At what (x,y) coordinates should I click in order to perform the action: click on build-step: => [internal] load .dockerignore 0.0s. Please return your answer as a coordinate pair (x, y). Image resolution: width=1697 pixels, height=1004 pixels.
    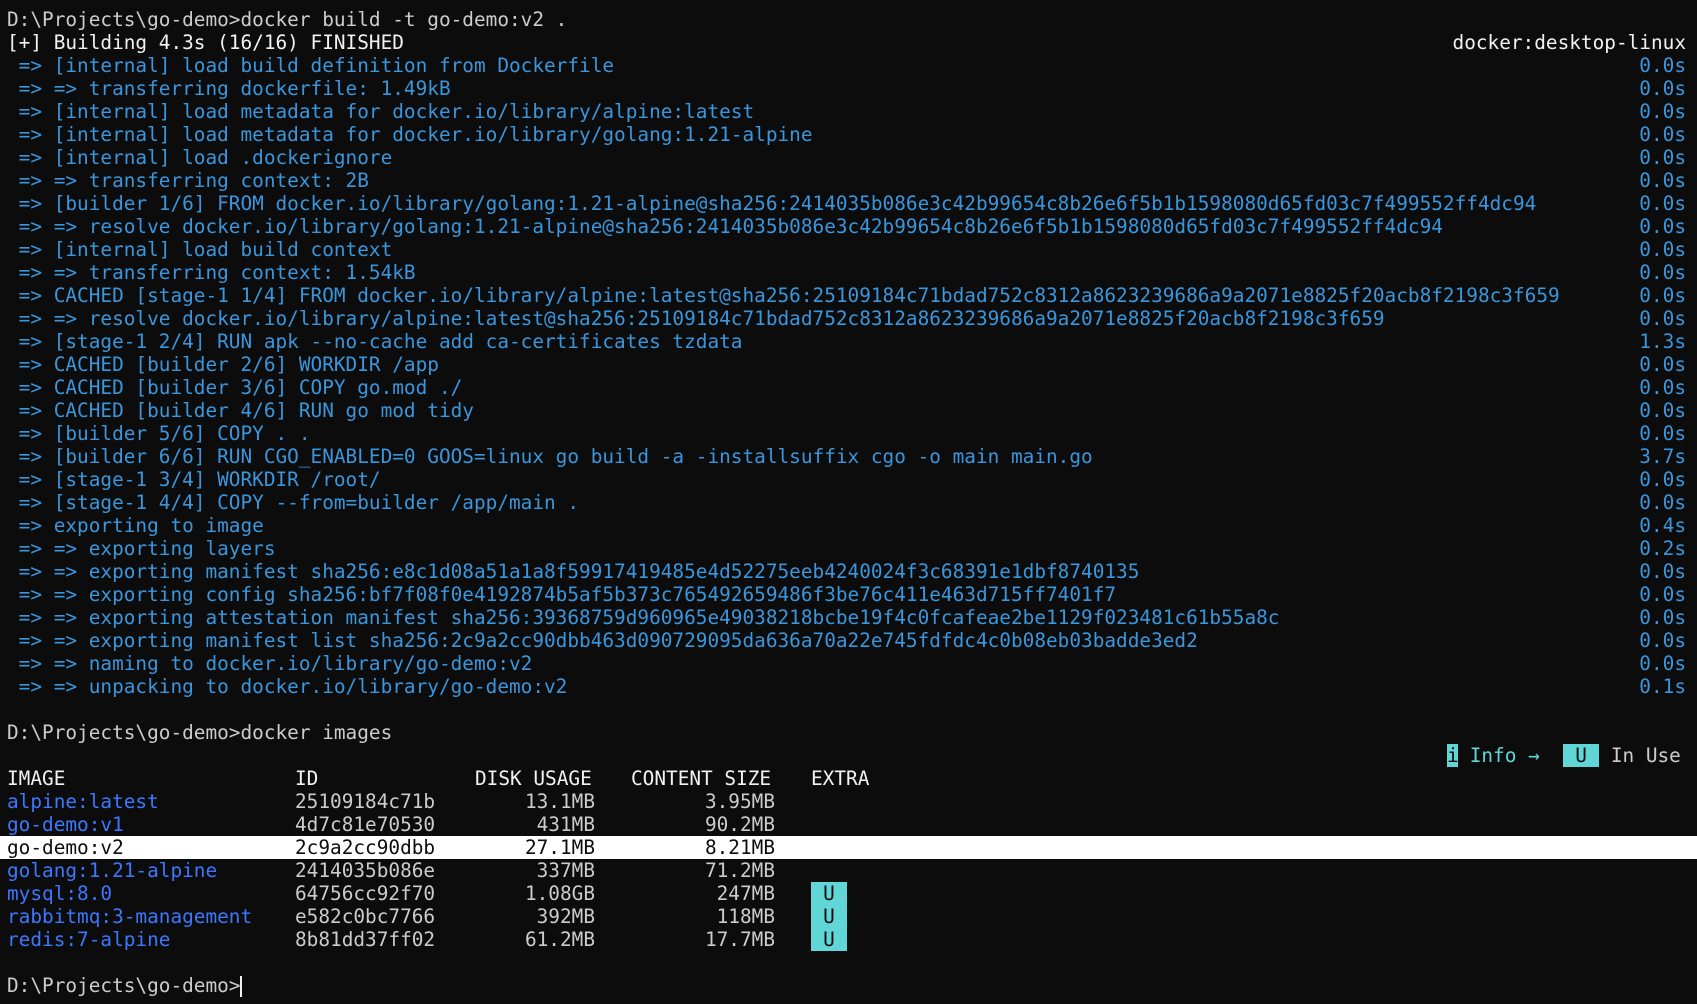
    Looking at the image, I should click on (848, 157).